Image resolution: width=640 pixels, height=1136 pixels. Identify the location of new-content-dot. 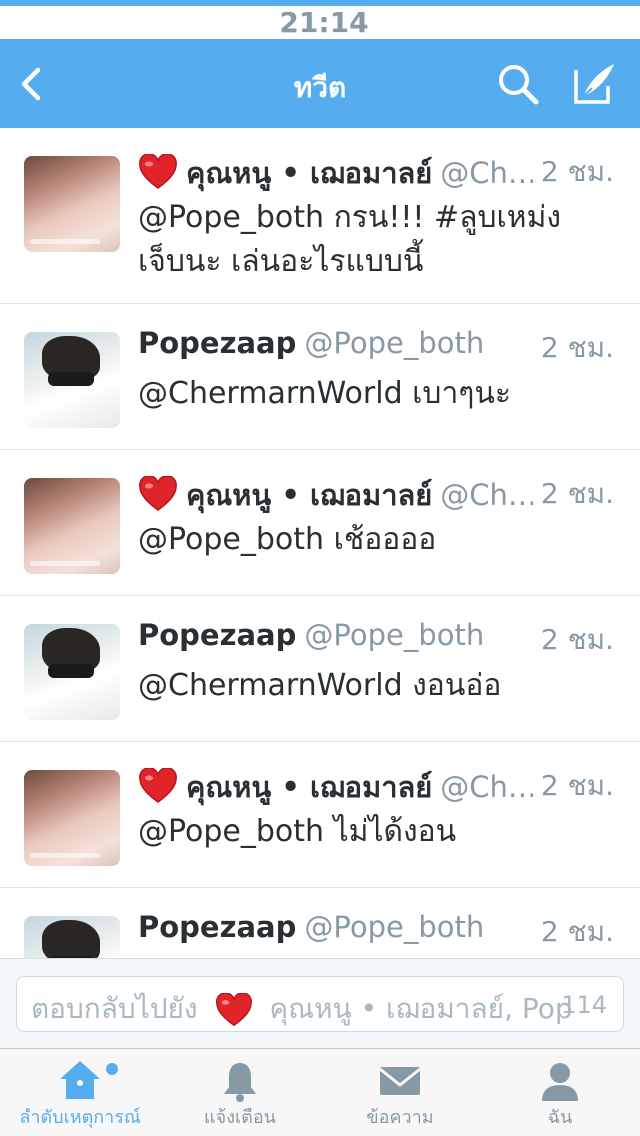
(112, 1069).